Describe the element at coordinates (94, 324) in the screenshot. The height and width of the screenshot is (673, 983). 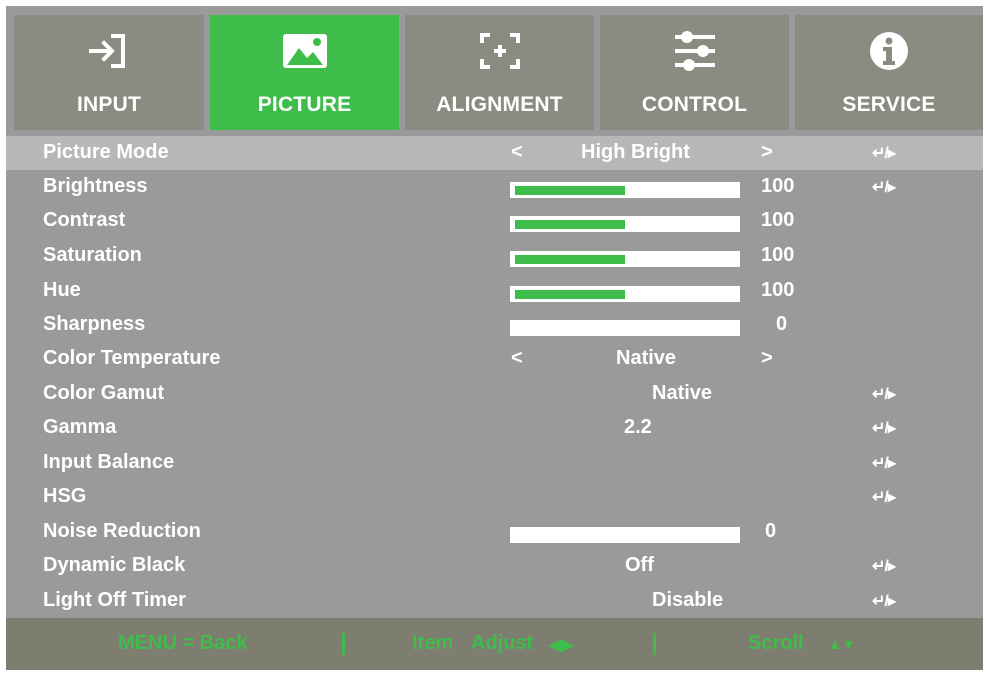
I see `row-label: Sharpness` at that location.